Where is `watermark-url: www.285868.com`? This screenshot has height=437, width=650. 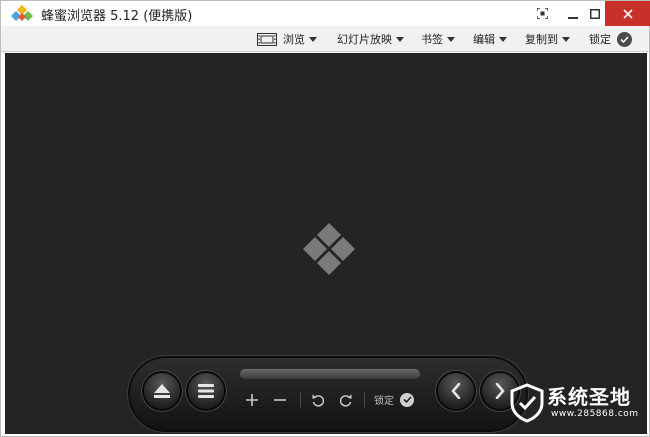 watermark-url: www.285868.com is located at coordinates (595, 414).